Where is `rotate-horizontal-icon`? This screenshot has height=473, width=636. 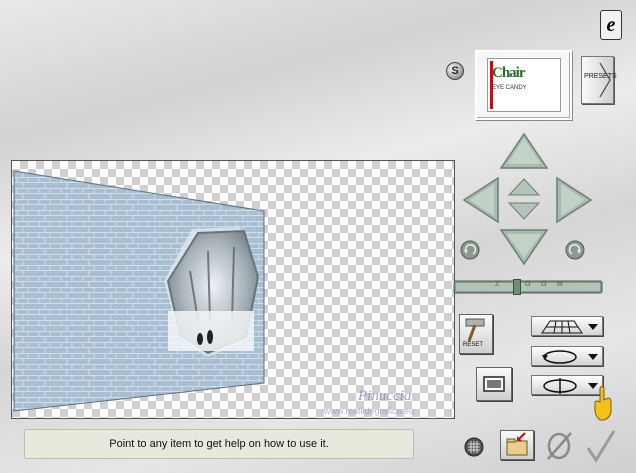 rotate-horizontal-icon is located at coordinates (570, 357).